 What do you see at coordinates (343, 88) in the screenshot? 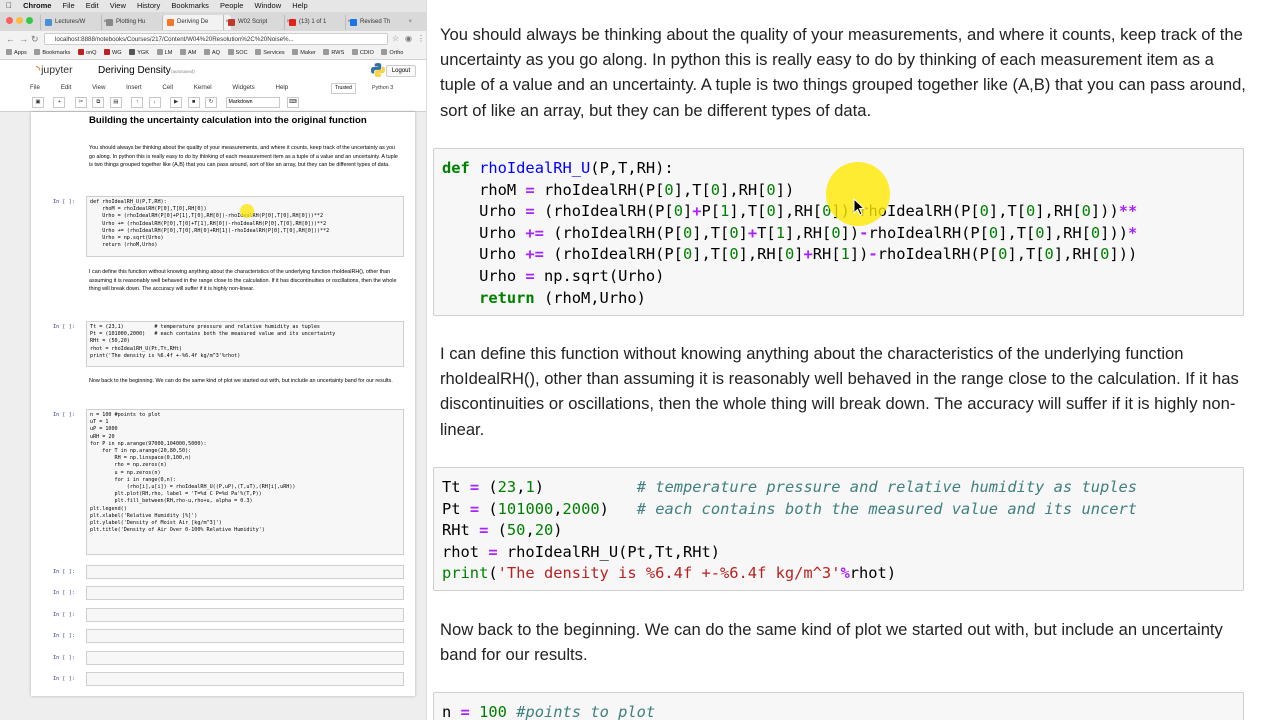
I see `trusted-badge: Trusted` at bounding box center [343, 88].